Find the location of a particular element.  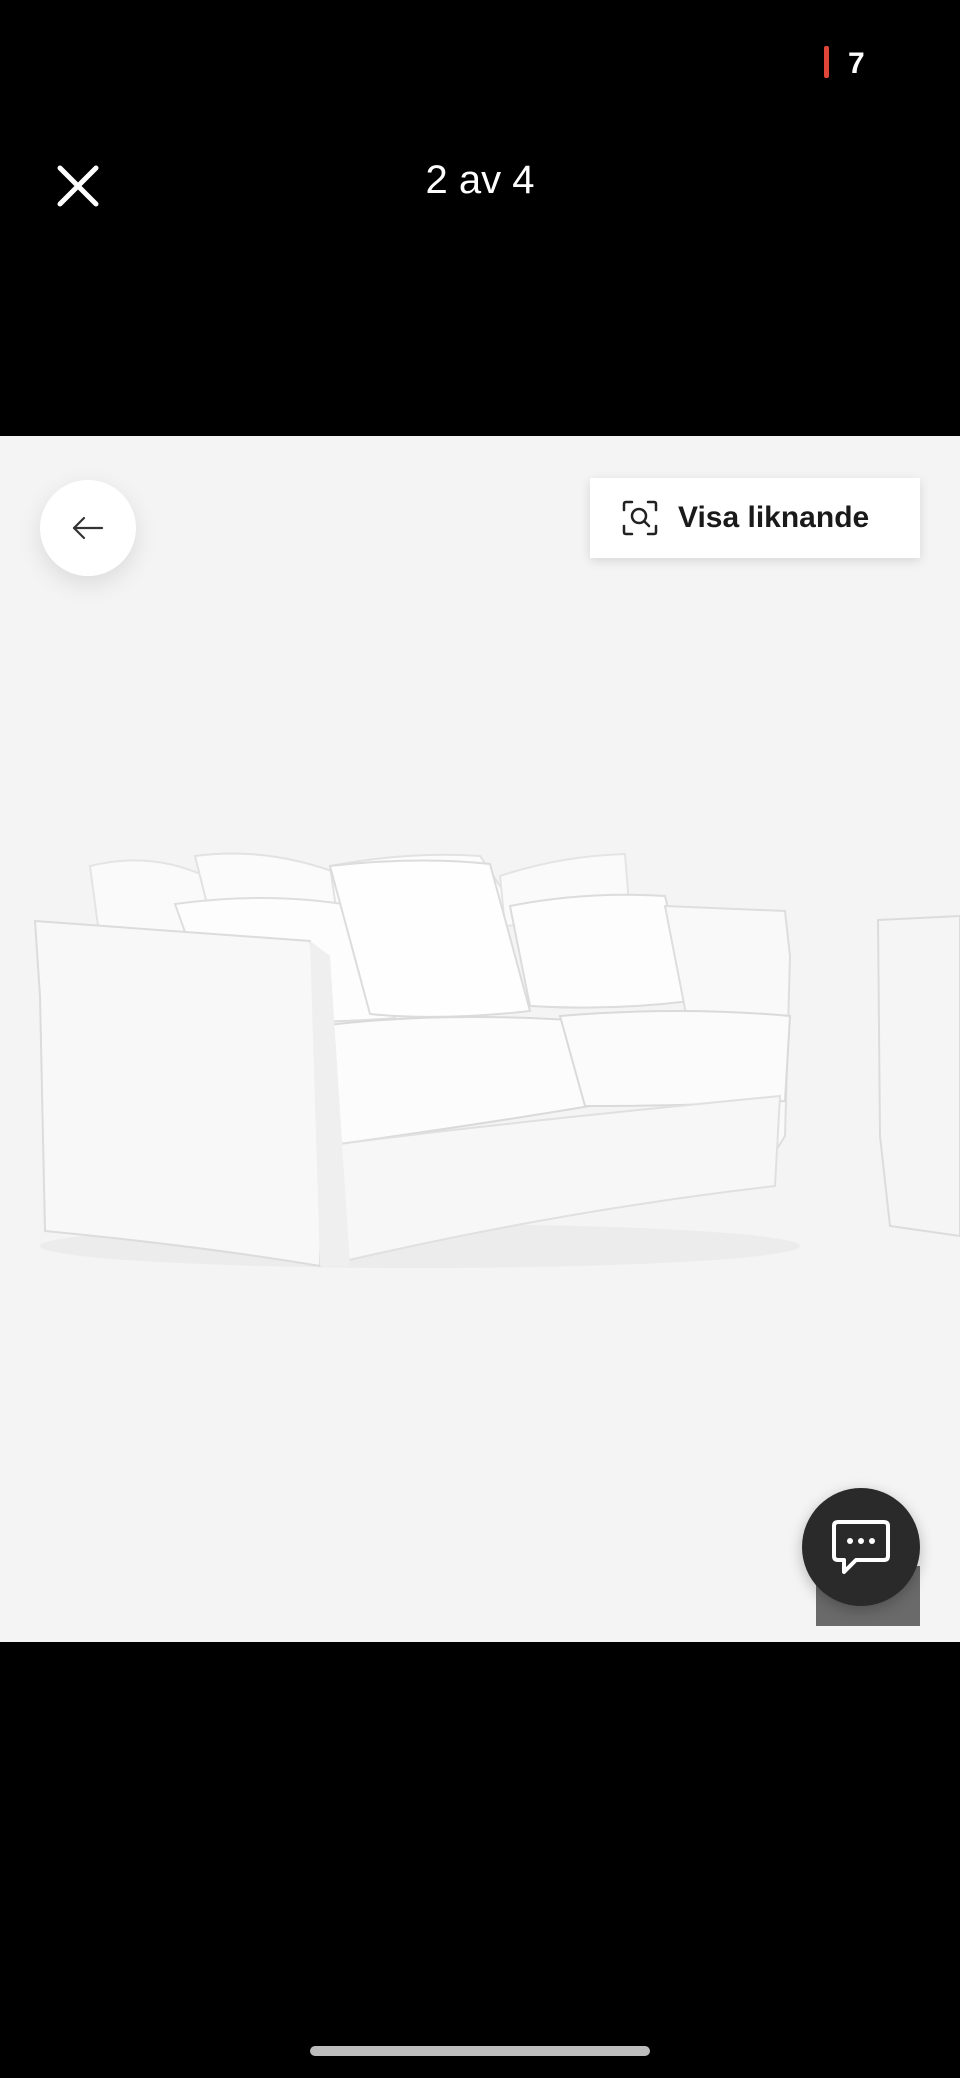

chat-bubble-icon is located at coordinates (861, 1547).